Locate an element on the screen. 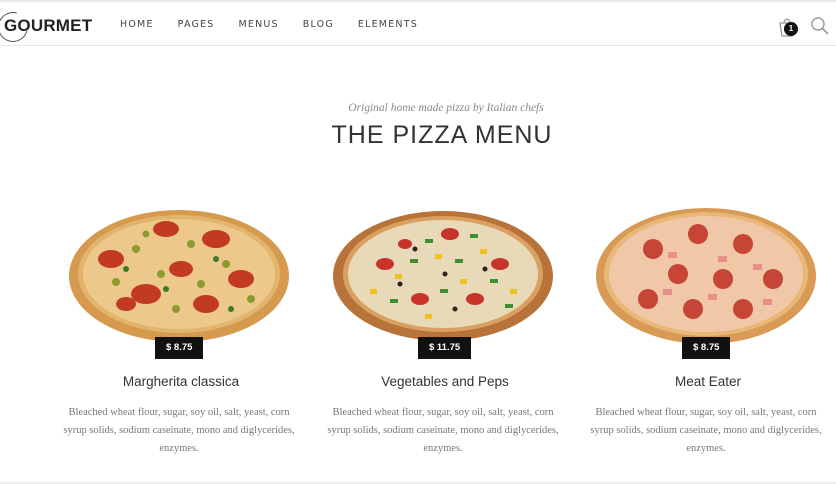  menu-item-name: Meat Eater is located at coordinates (708, 381).